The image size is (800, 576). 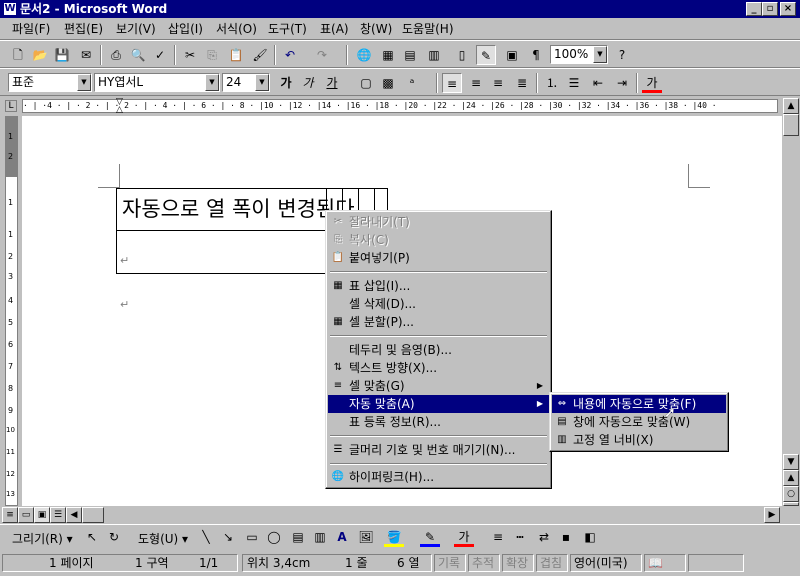 What do you see at coordinates (544, 537) in the screenshot?
I see `arrow-style-icon: ⇄` at bounding box center [544, 537].